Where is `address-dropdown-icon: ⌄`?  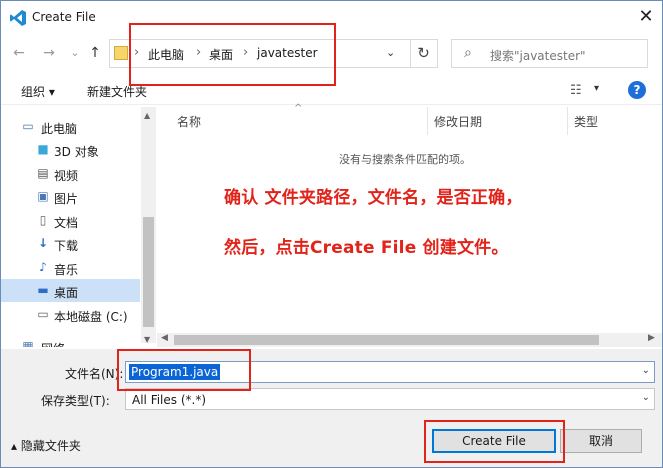 address-dropdown-icon: ⌄ is located at coordinates (390, 52).